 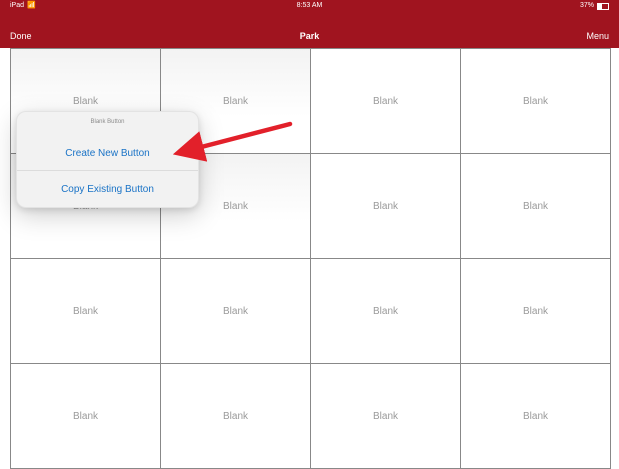 I want to click on navigation-bar: Done Park Menu, so click(x=309, y=36).